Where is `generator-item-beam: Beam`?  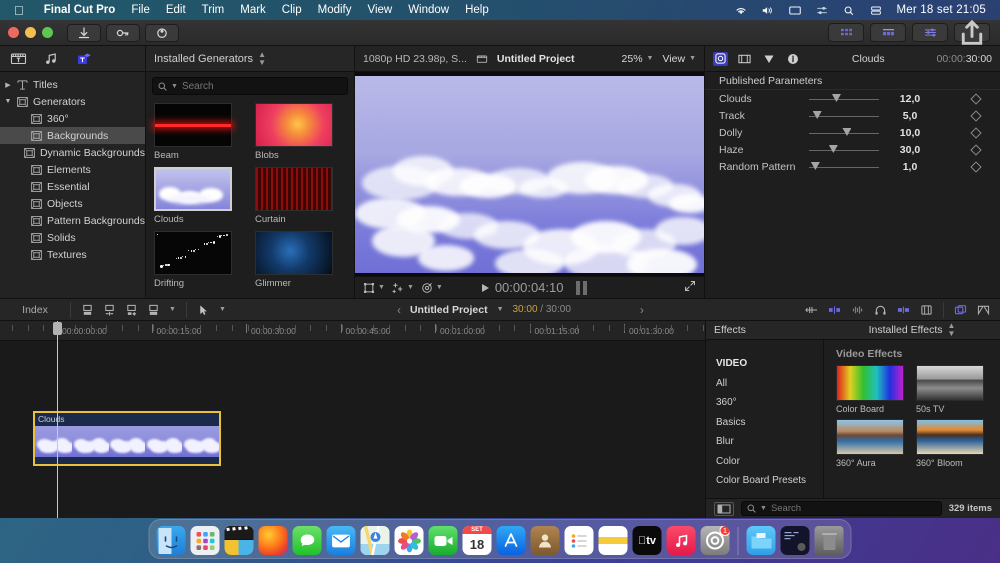 generator-item-beam: Beam is located at coordinates (193, 132).